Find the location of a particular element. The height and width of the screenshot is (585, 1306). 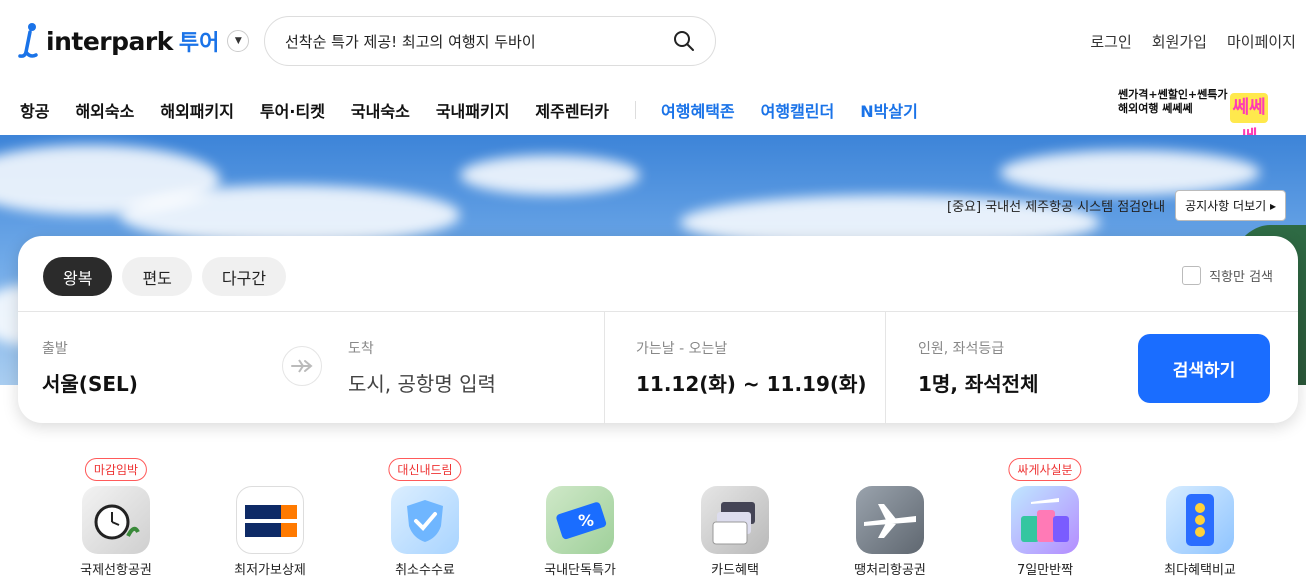

search-icon is located at coordinates (684, 41).